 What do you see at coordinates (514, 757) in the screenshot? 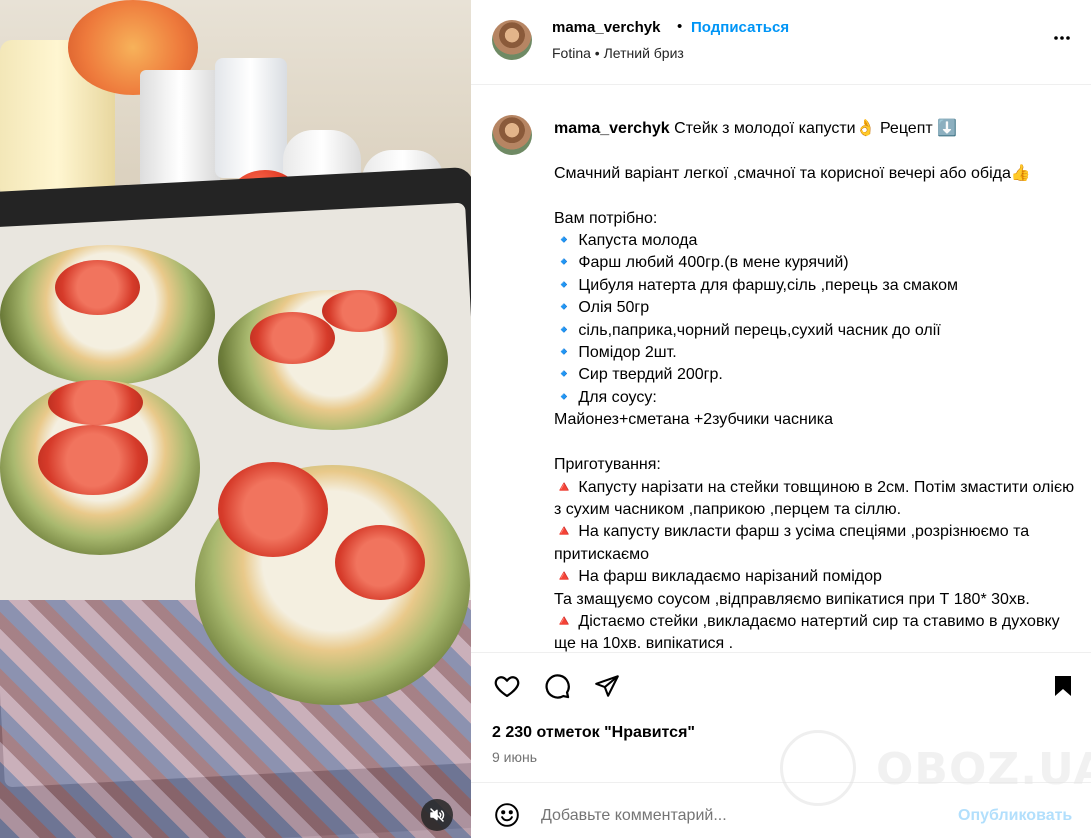
I see `post-date: 9 июнь` at bounding box center [514, 757].